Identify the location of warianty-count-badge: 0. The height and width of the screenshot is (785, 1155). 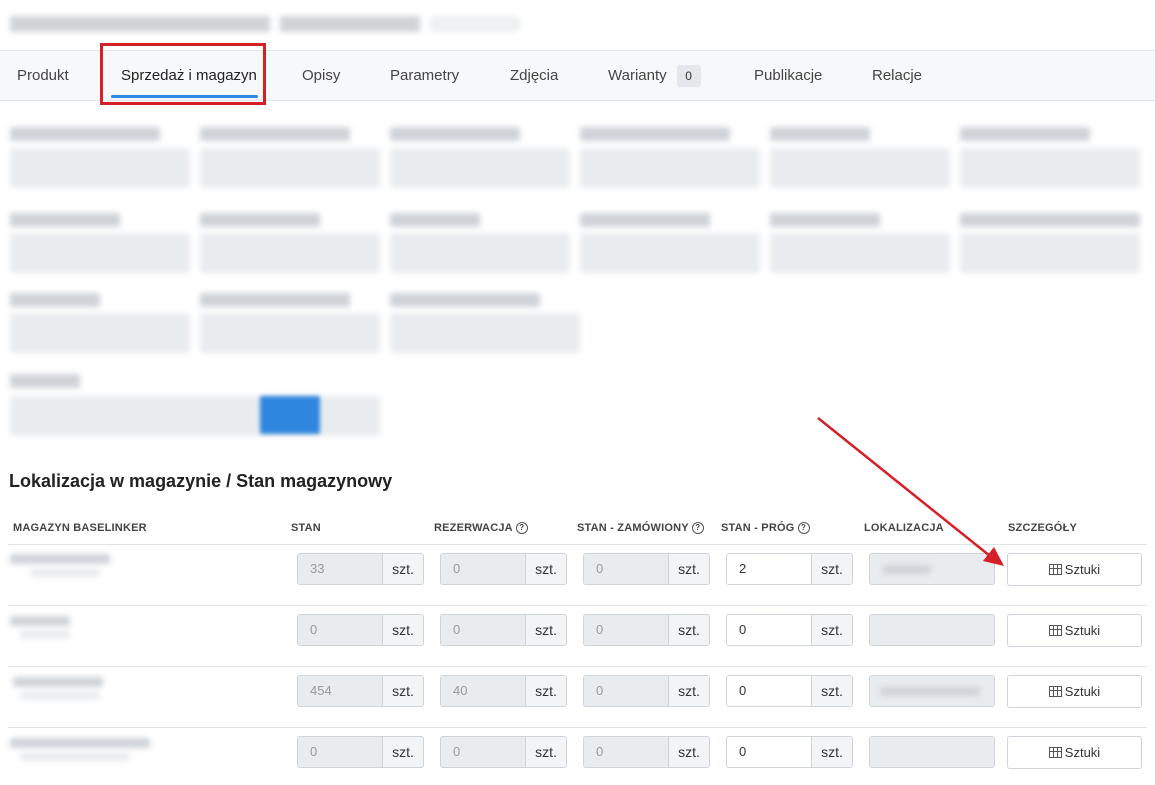
(688, 76).